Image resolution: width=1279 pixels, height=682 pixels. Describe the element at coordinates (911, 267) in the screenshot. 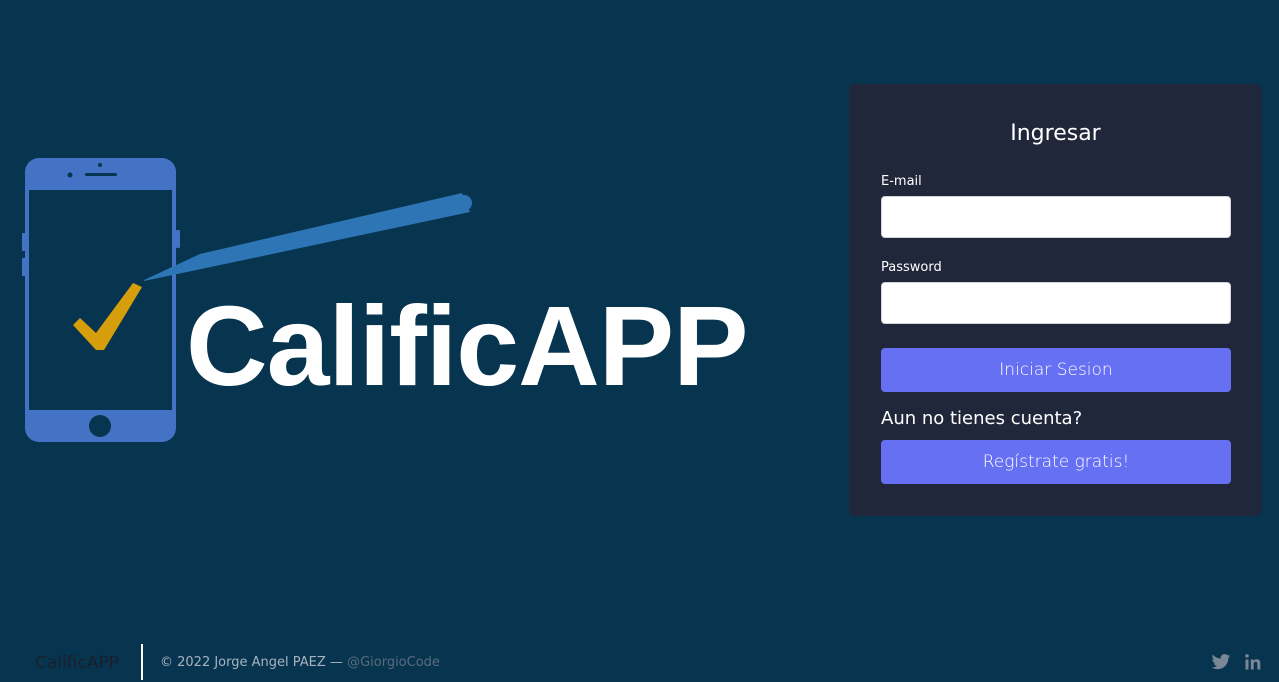

I see `password-label: Password` at that location.